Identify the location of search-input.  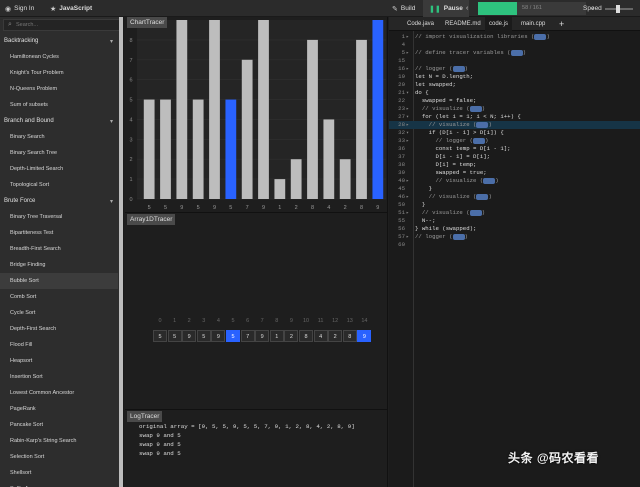
(68, 25).